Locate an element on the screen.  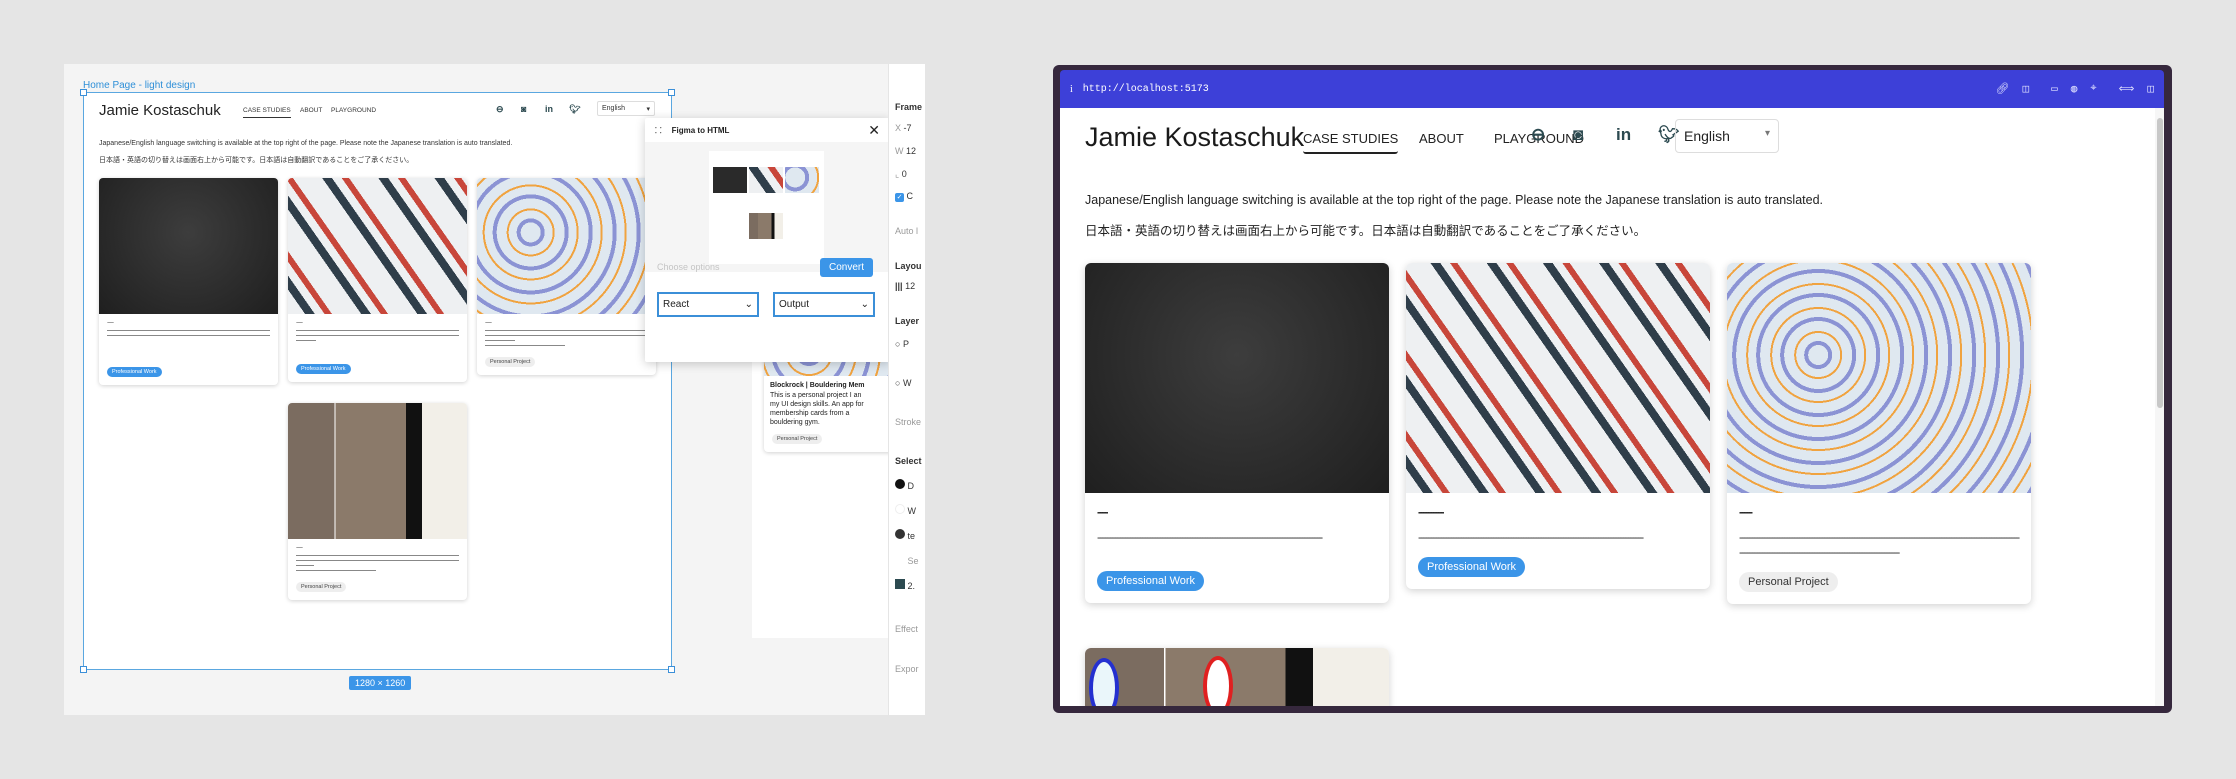
choose-options-label: Choose options is located at coordinates (688, 267).